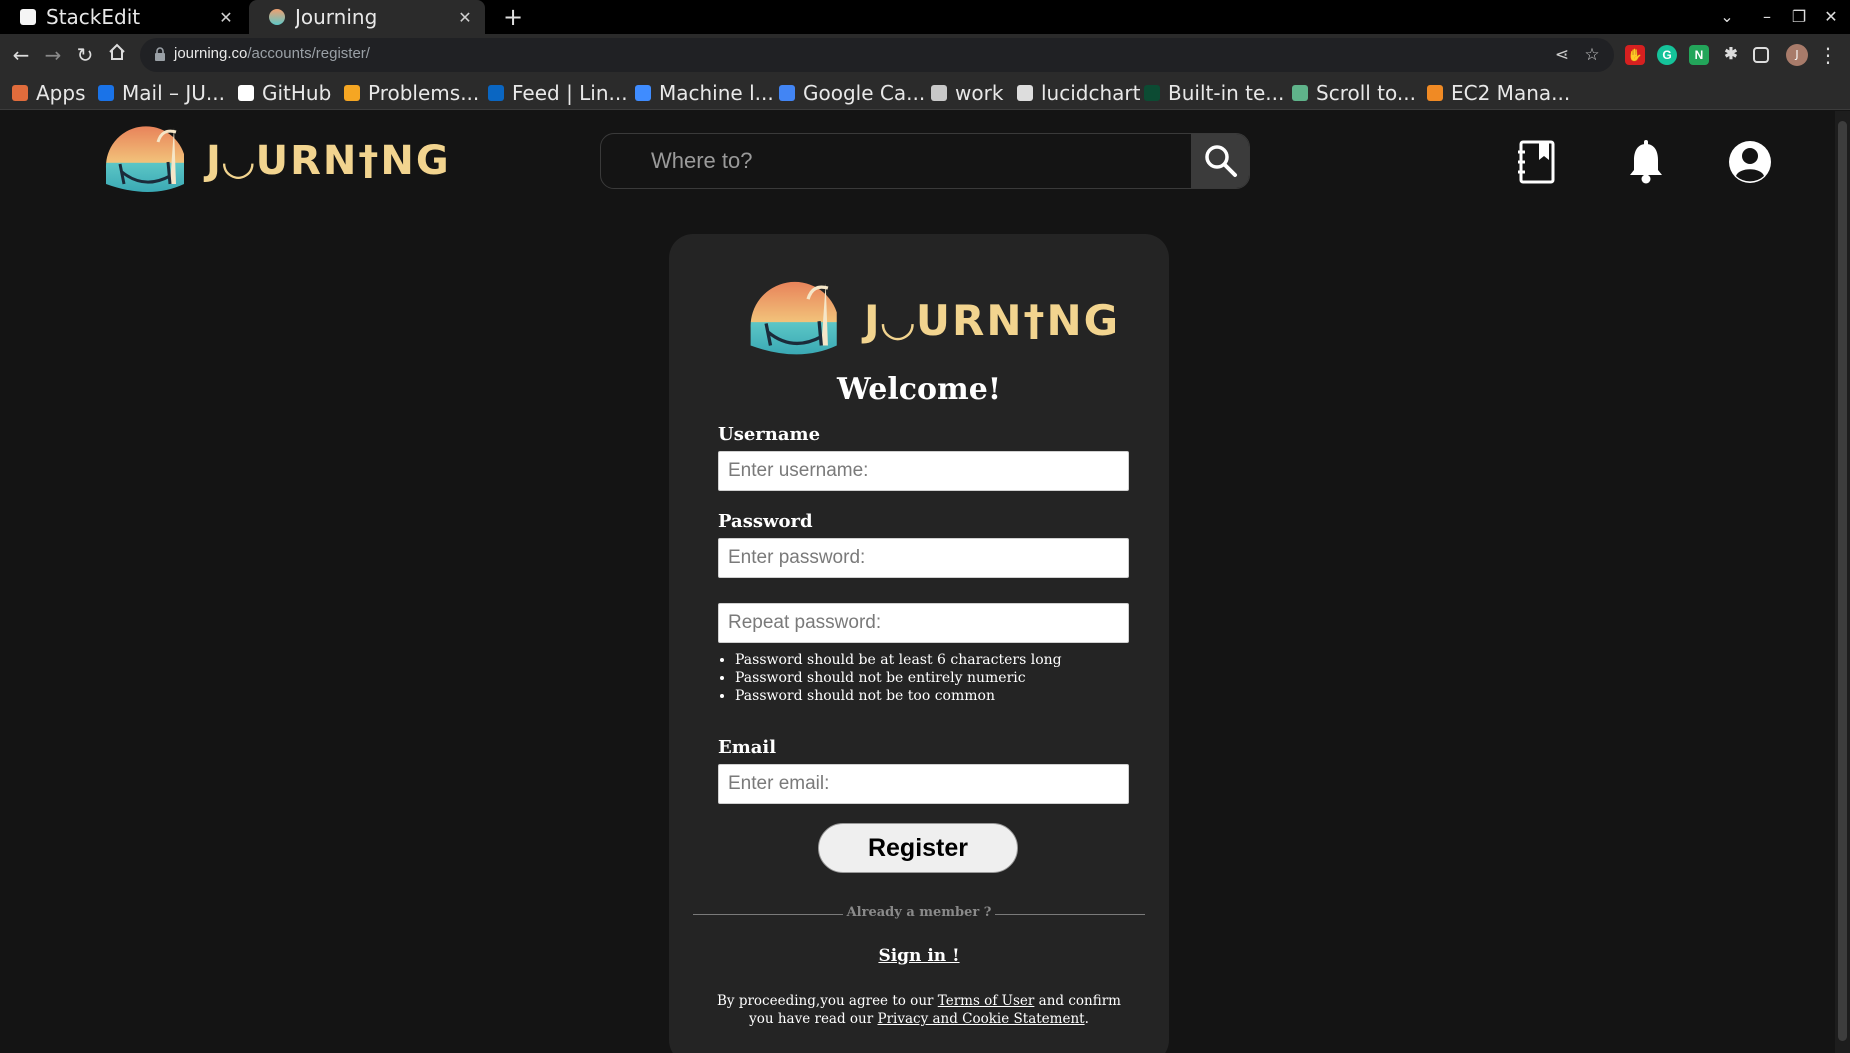 This screenshot has width=1850, height=1053. I want to click on bell-icon, so click(1646, 162).